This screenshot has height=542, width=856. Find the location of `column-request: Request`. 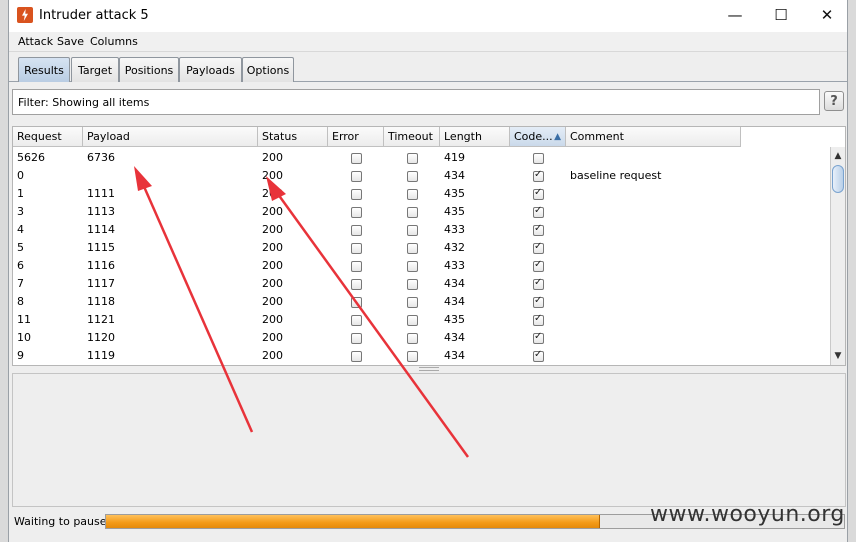

column-request: Request is located at coordinates (48, 137).